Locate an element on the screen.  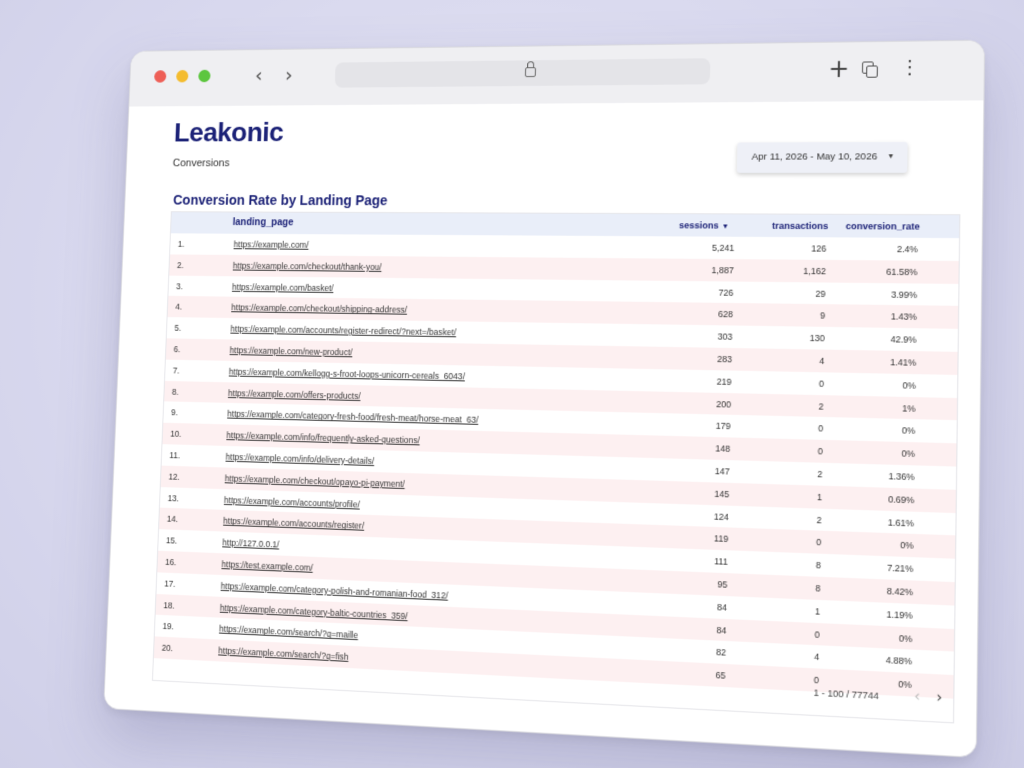
transactions-value: 9 is located at coordinates (822, 316).